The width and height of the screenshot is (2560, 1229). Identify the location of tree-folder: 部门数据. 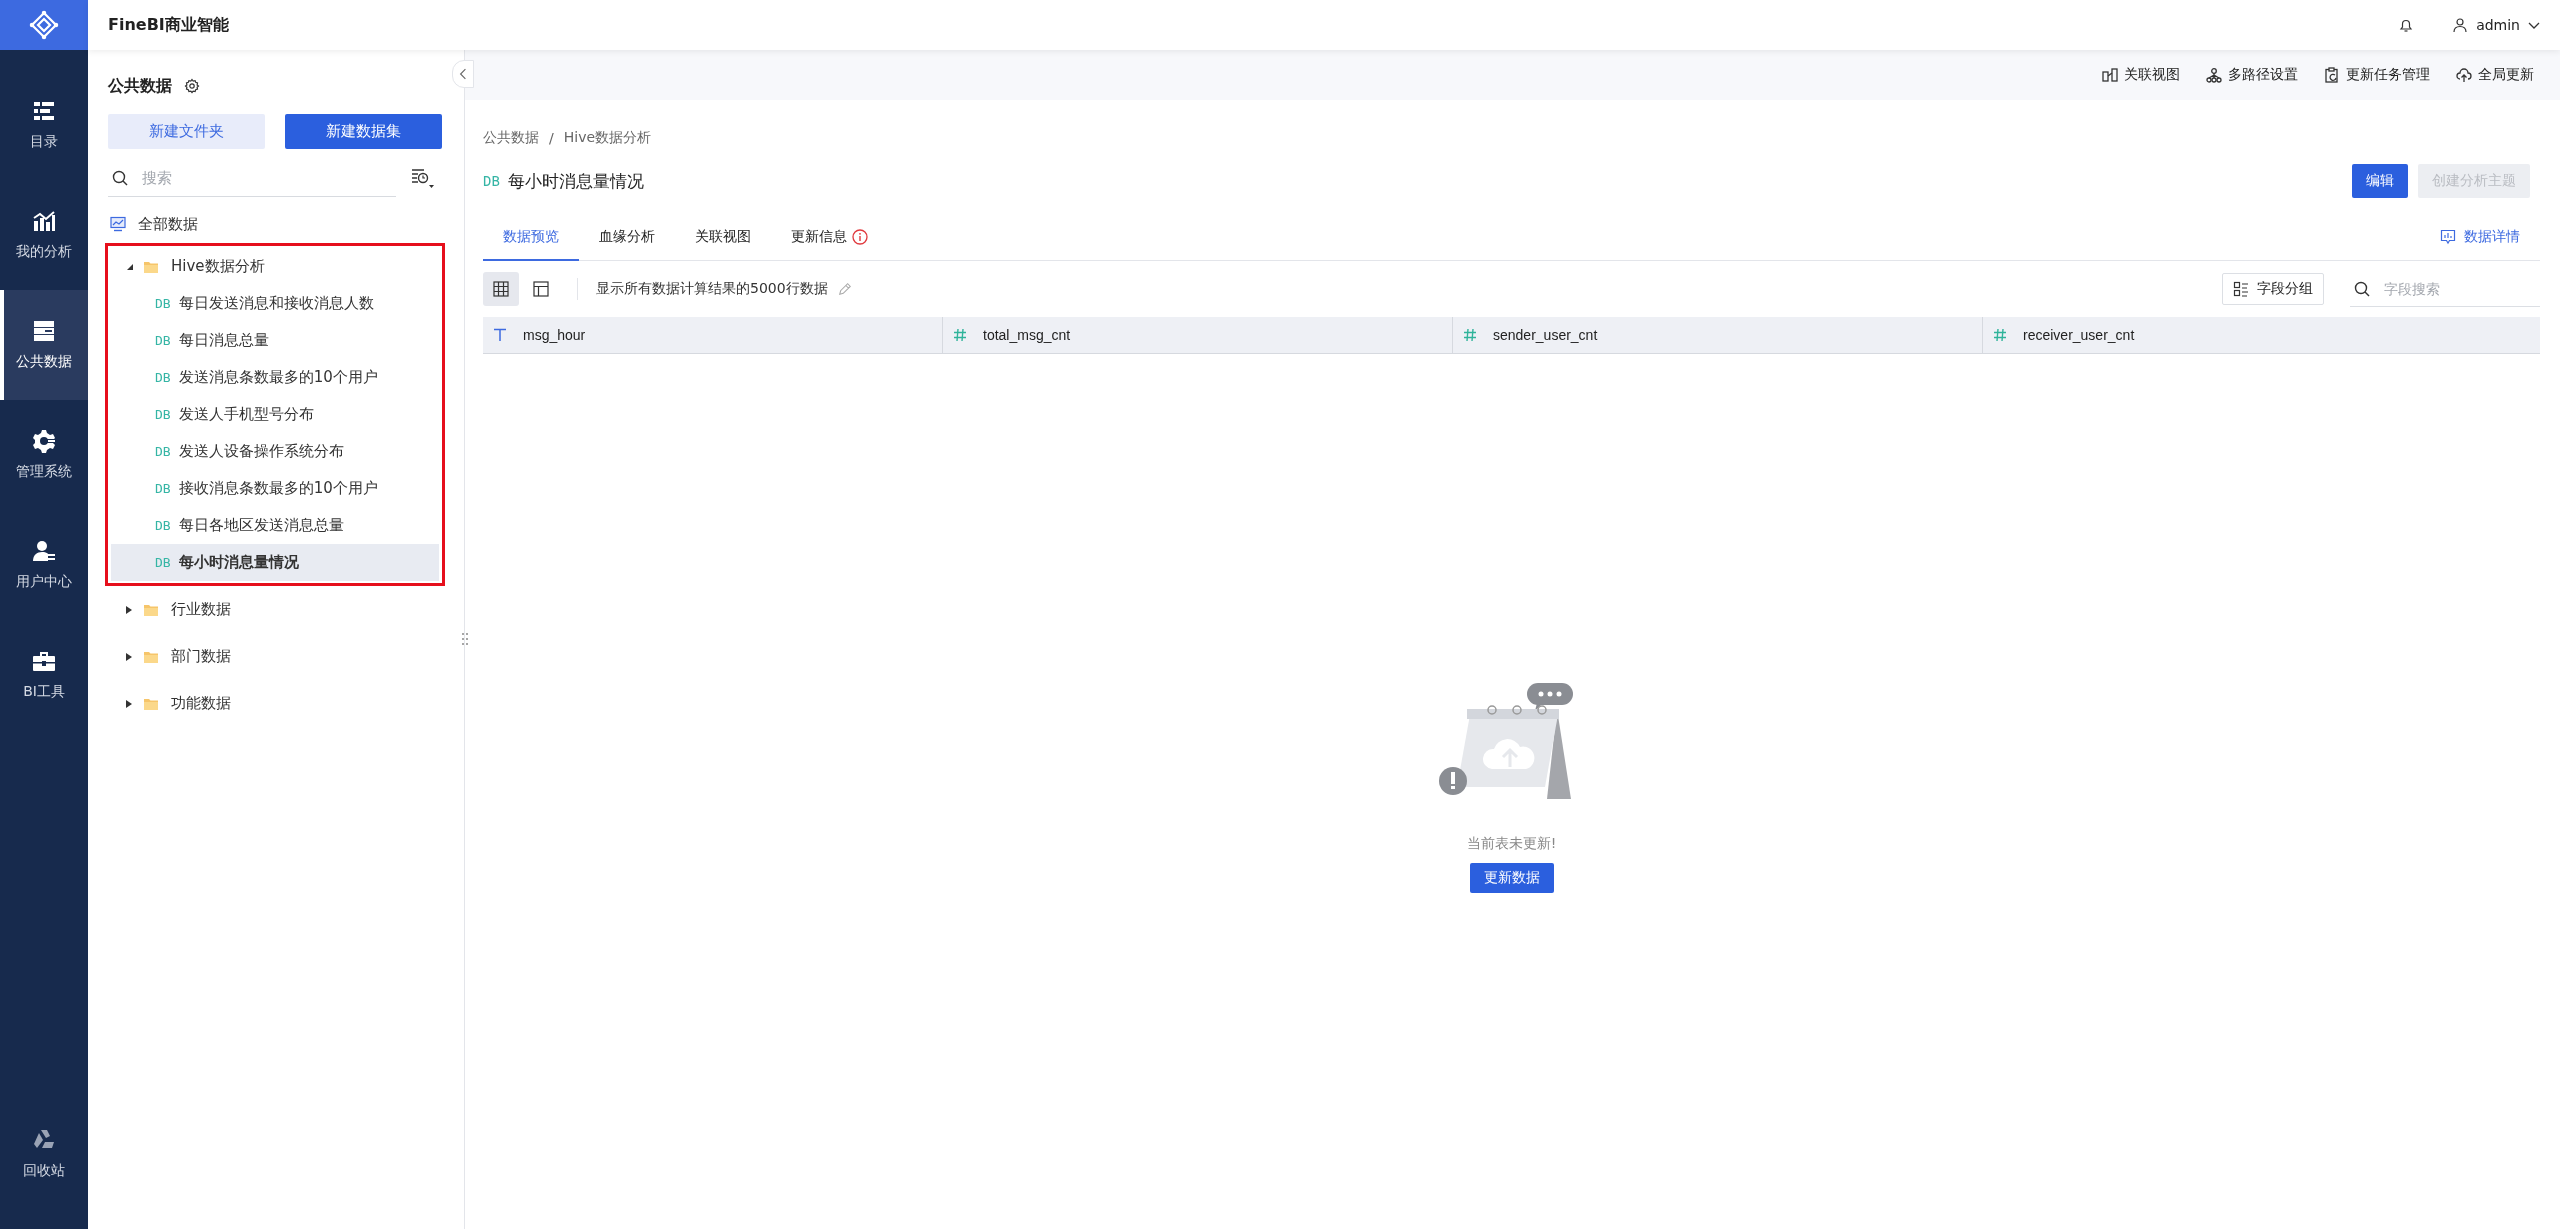
(275, 656).